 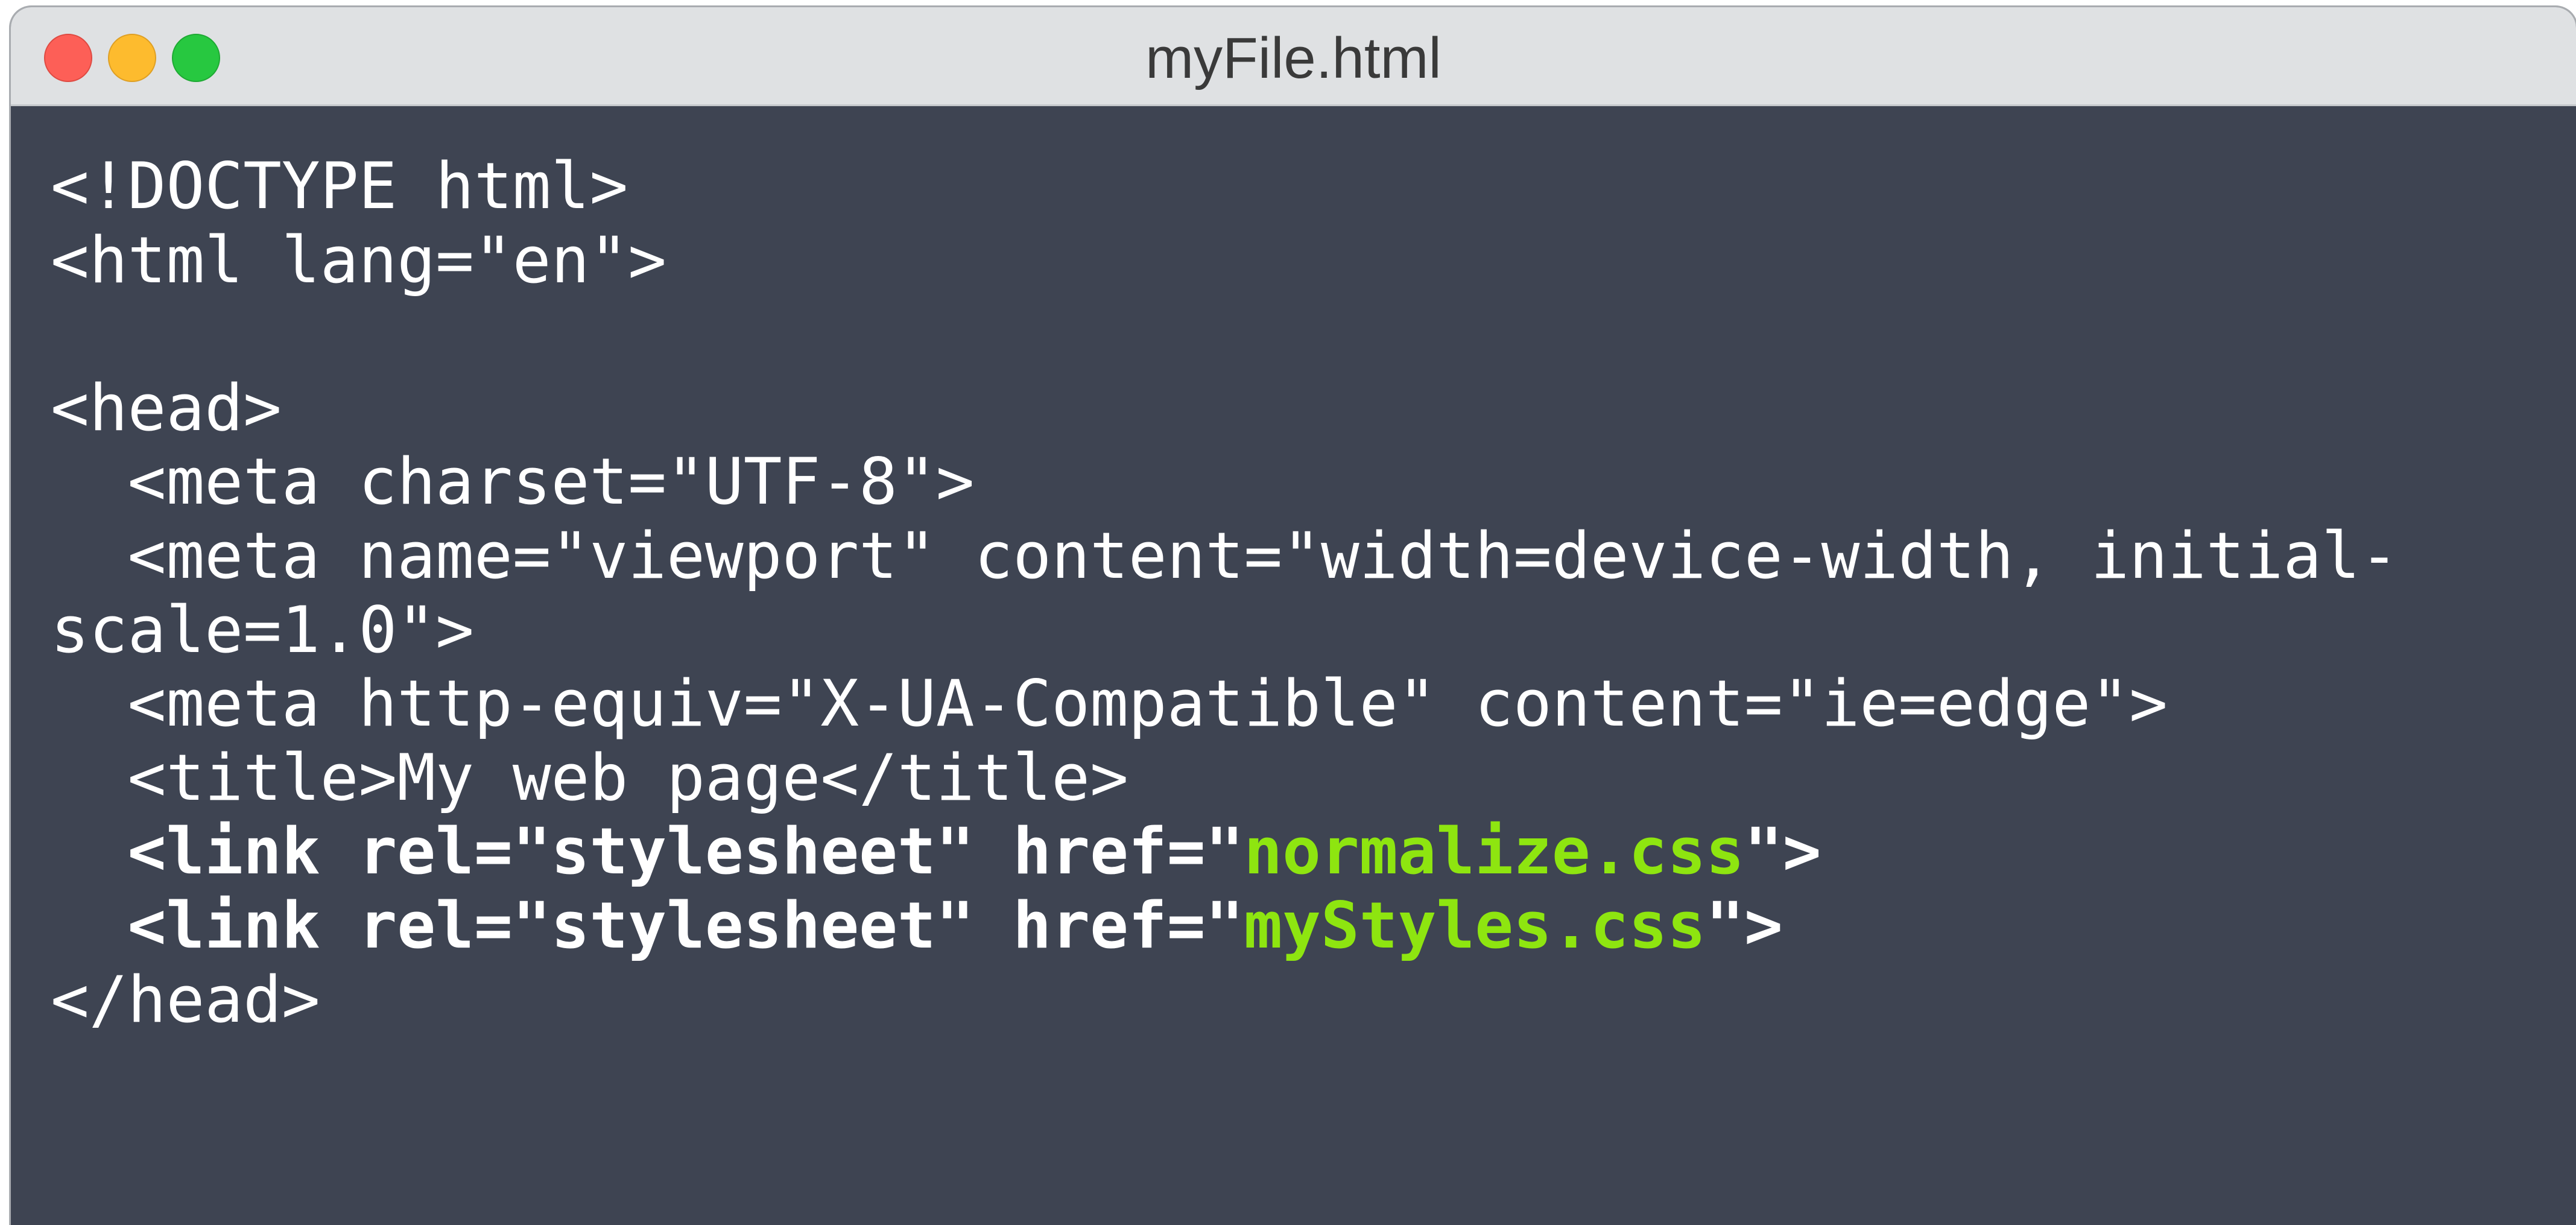 I want to click on code-line-10-prefix: <link rel="stylesheet" href=", so click(x=647, y=851).